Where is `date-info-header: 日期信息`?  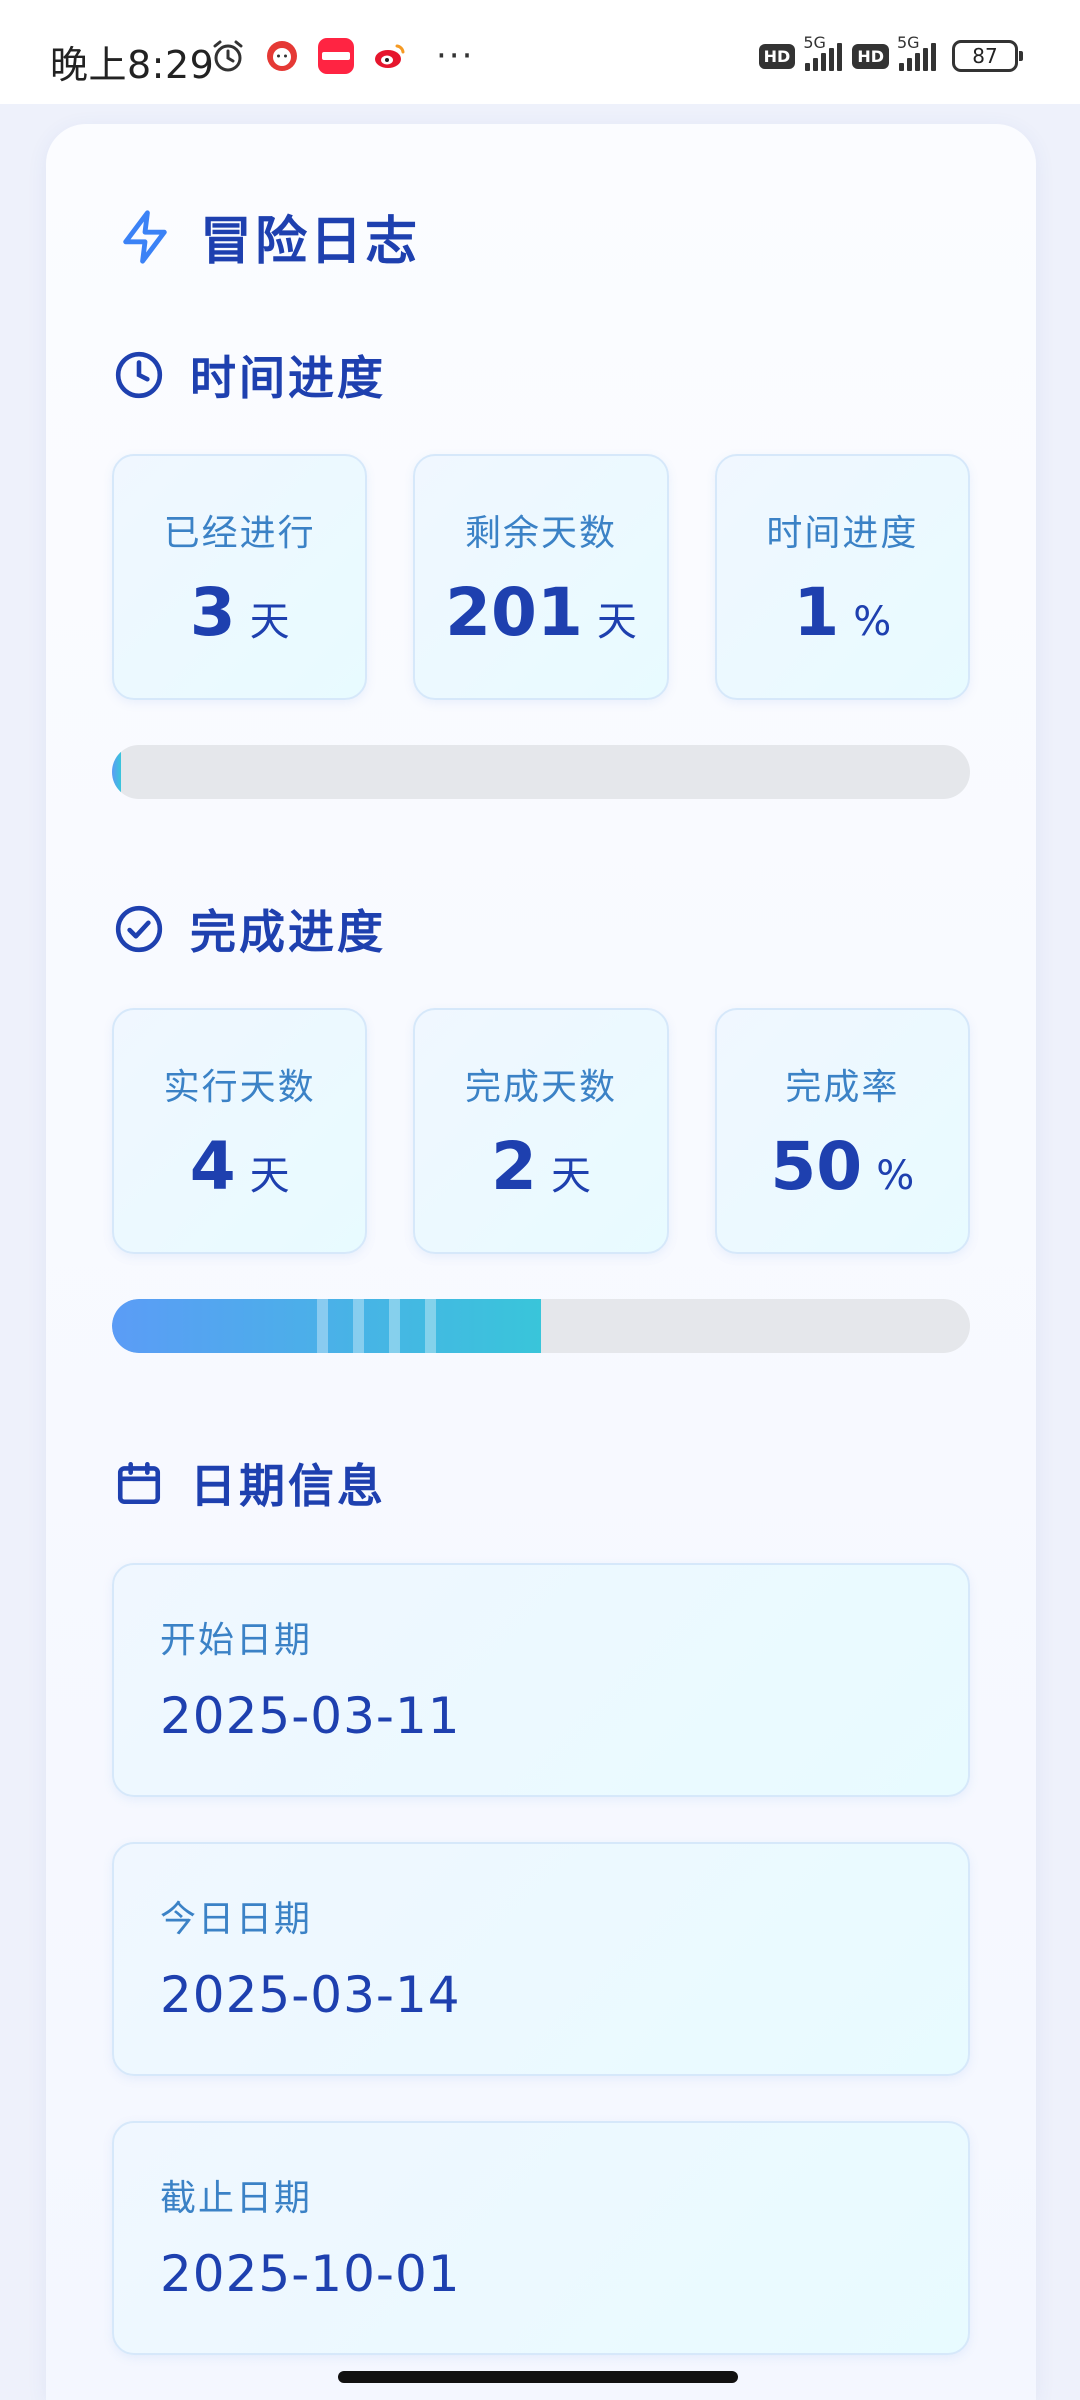 date-info-header: 日期信息 is located at coordinates (250, 1483).